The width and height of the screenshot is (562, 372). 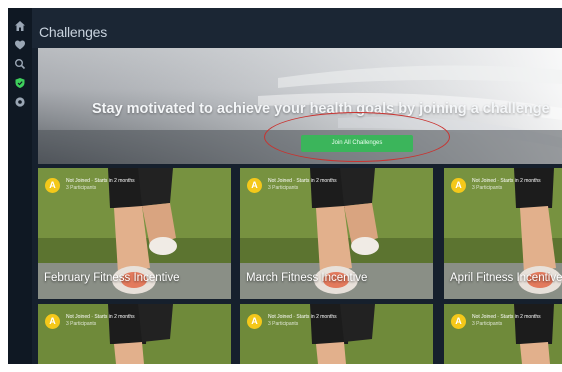 I want to click on join-all-challenges-button: Join All Challenges, so click(x=357, y=143).